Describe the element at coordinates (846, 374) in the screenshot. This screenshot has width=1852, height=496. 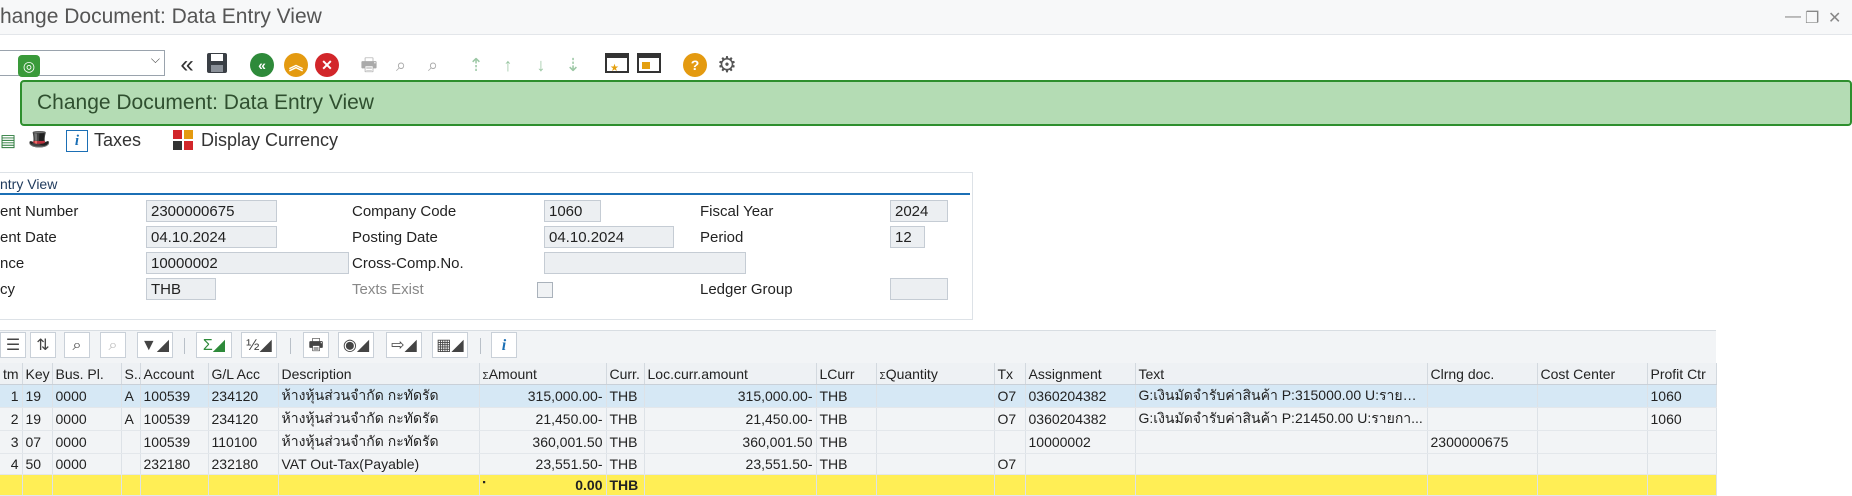
I see `column-header: LCurr` at that location.